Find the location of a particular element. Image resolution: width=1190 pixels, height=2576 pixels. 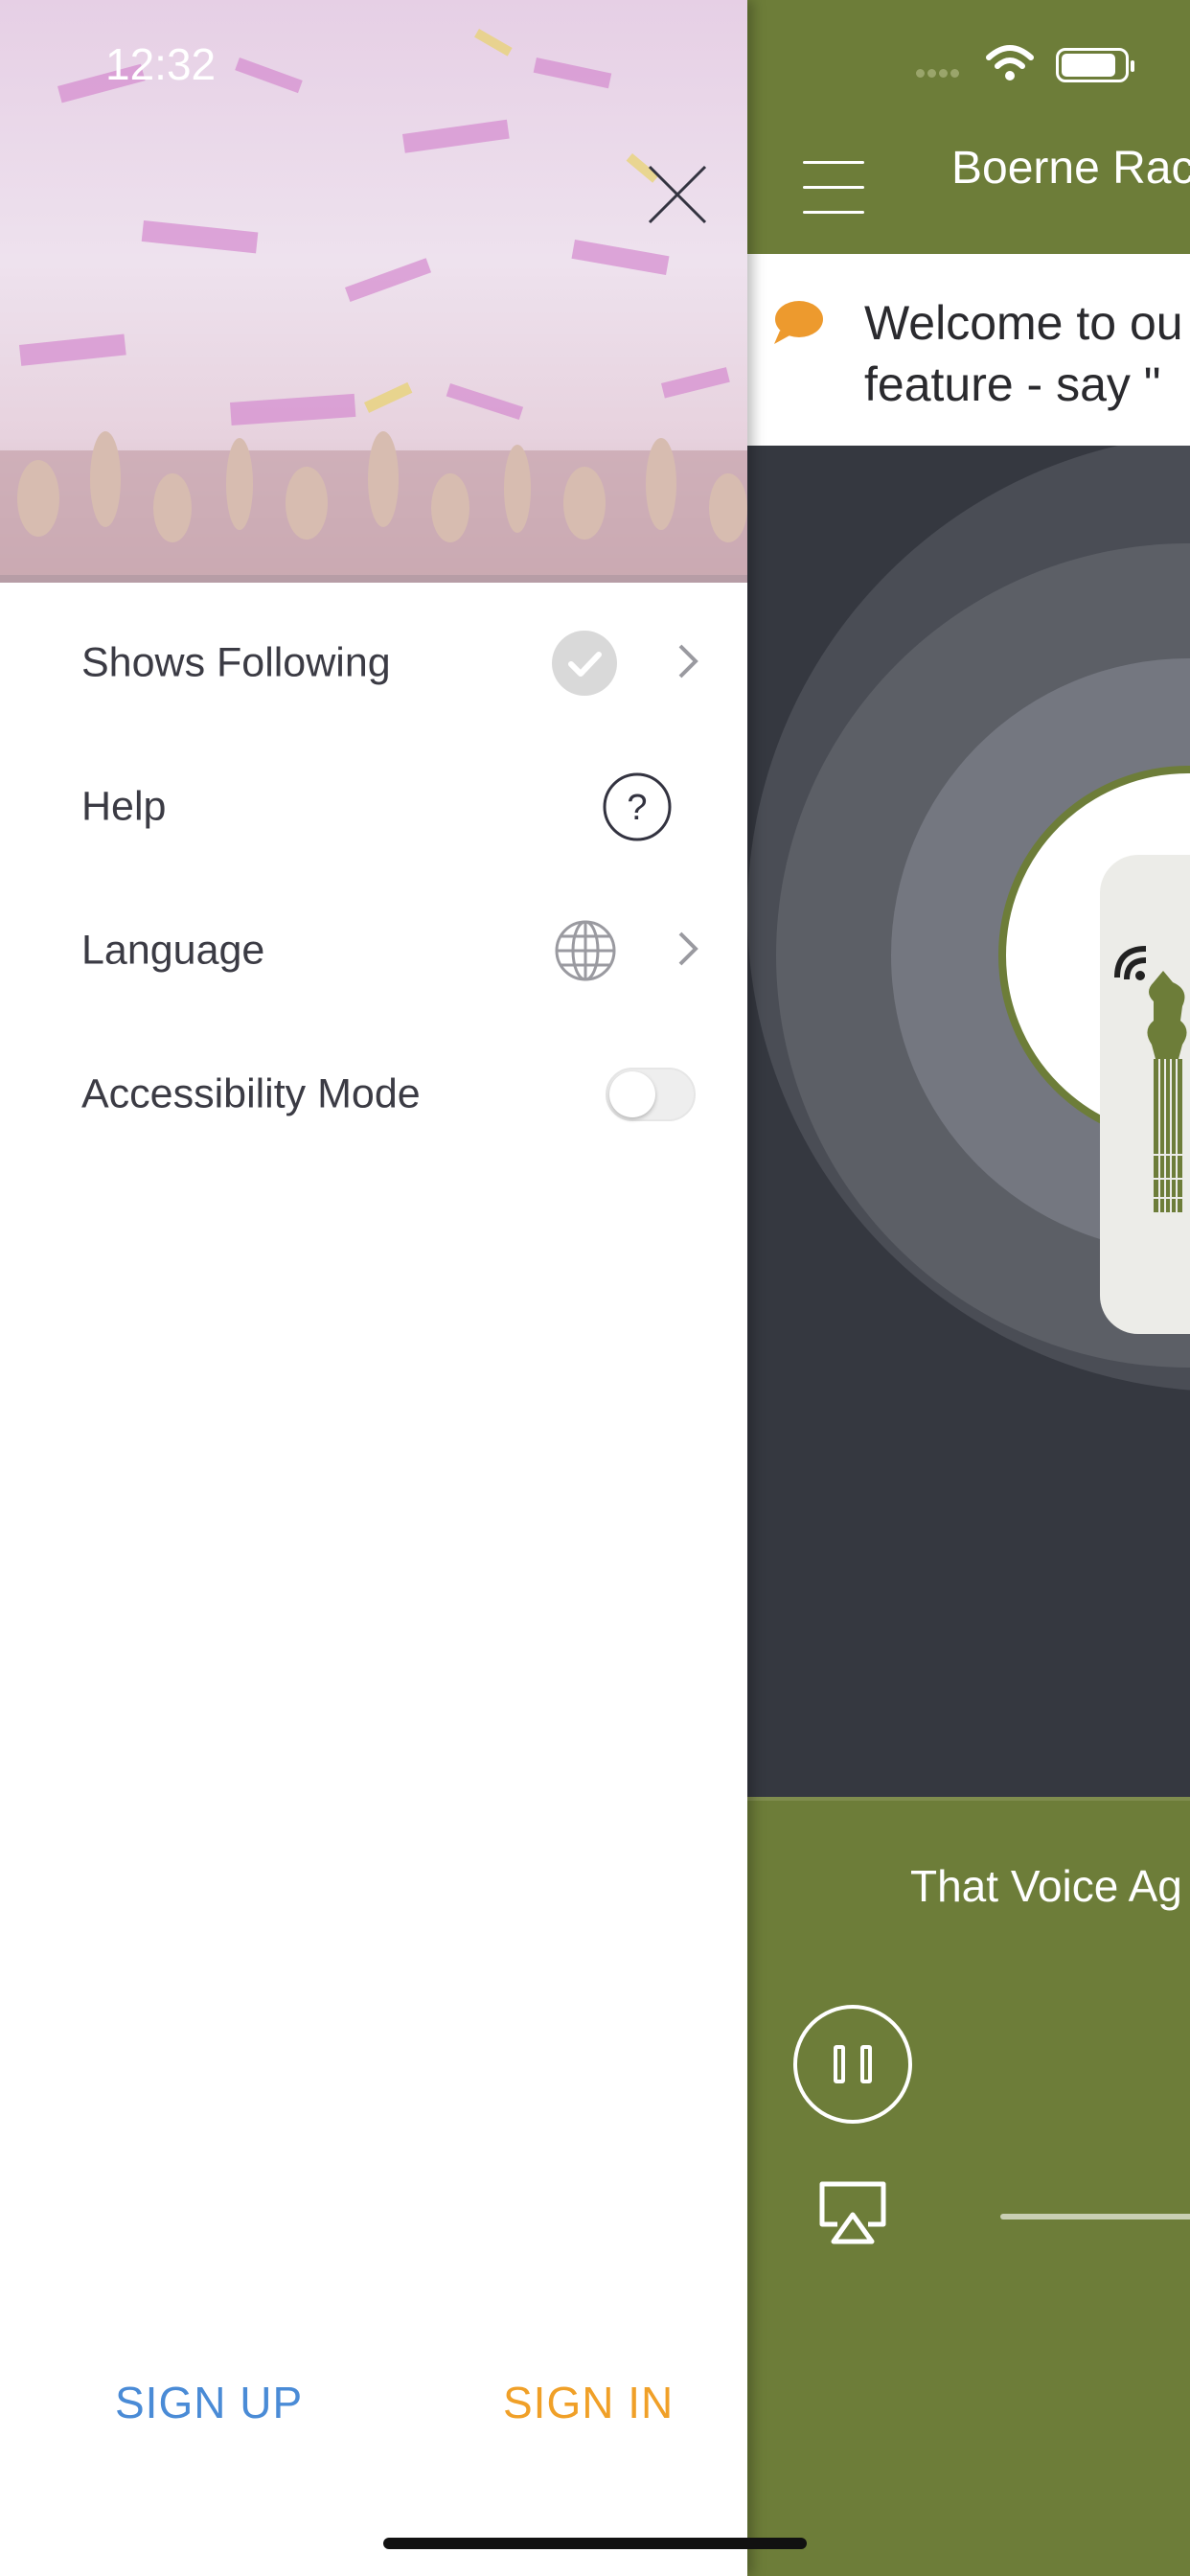

banner-text: Welcome to ou feature - say " is located at coordinates (1023, 353).